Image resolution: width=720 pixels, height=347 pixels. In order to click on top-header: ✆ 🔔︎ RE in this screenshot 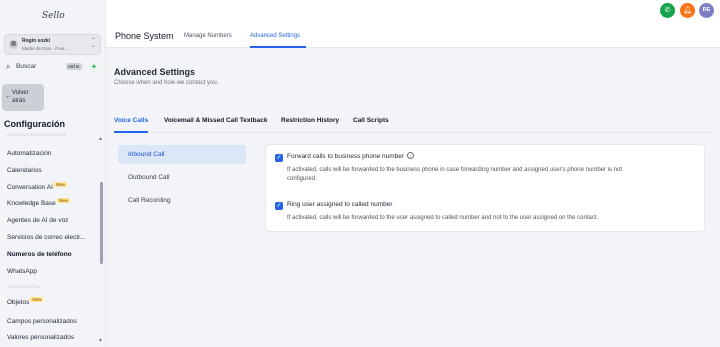, I will do `click(413, 12)`.